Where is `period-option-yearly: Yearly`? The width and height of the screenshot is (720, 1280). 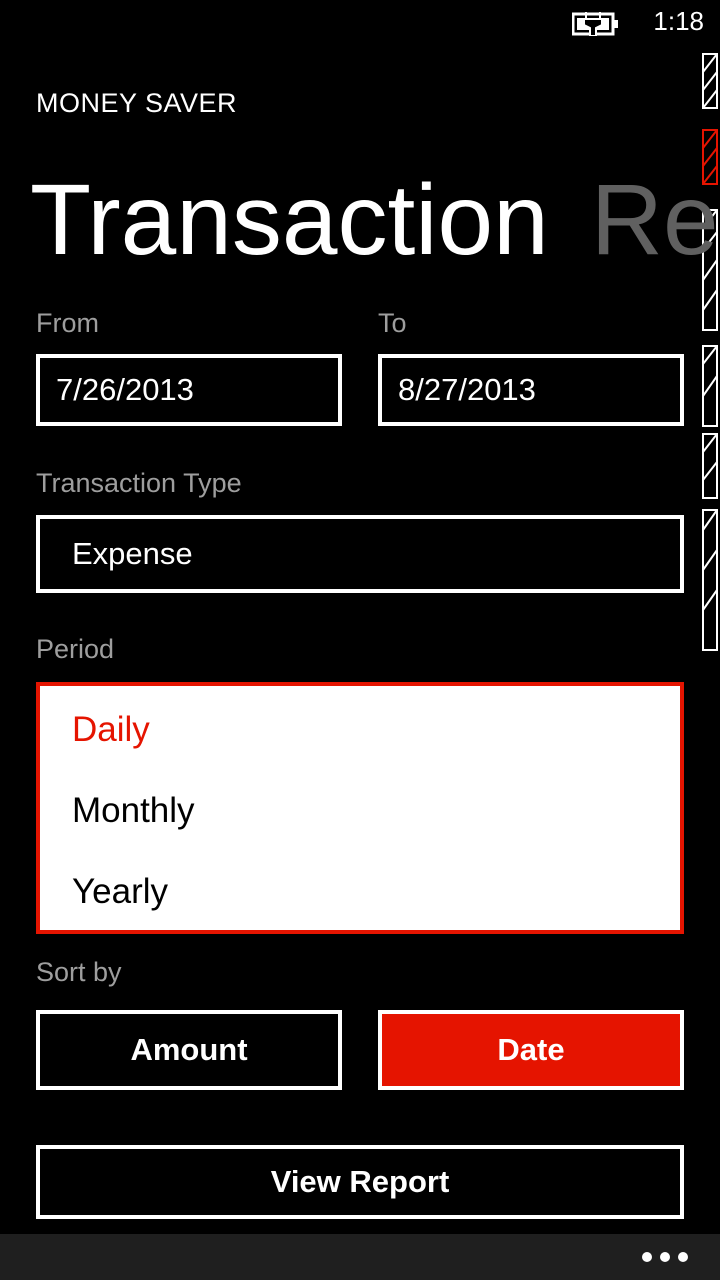
period-option-yearly: Yearly is located at coordinates (120, 892).